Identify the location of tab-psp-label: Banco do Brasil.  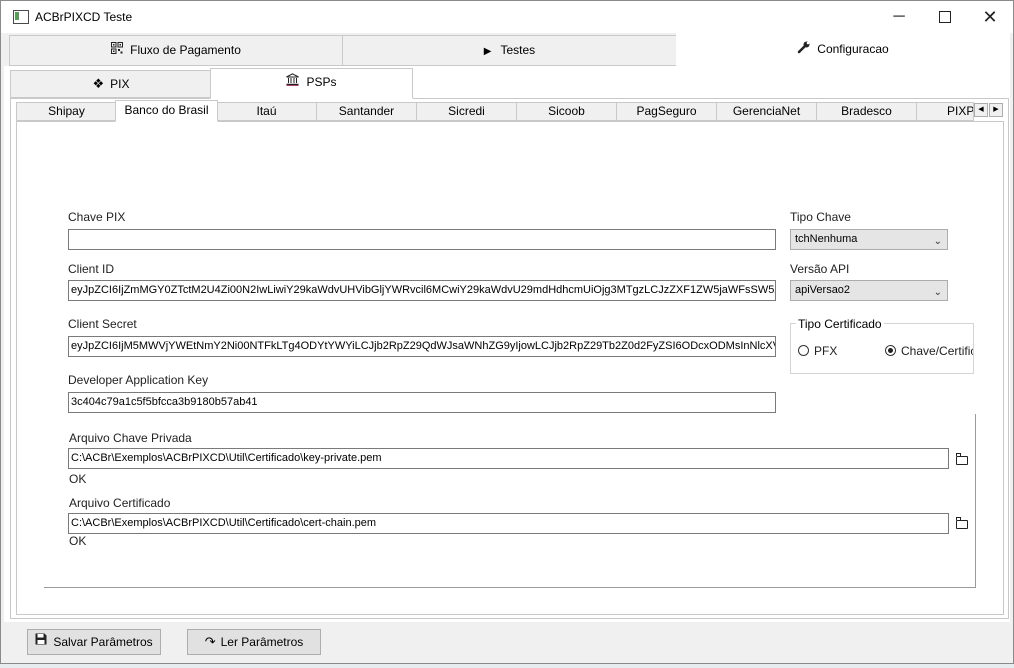
(166, 110).